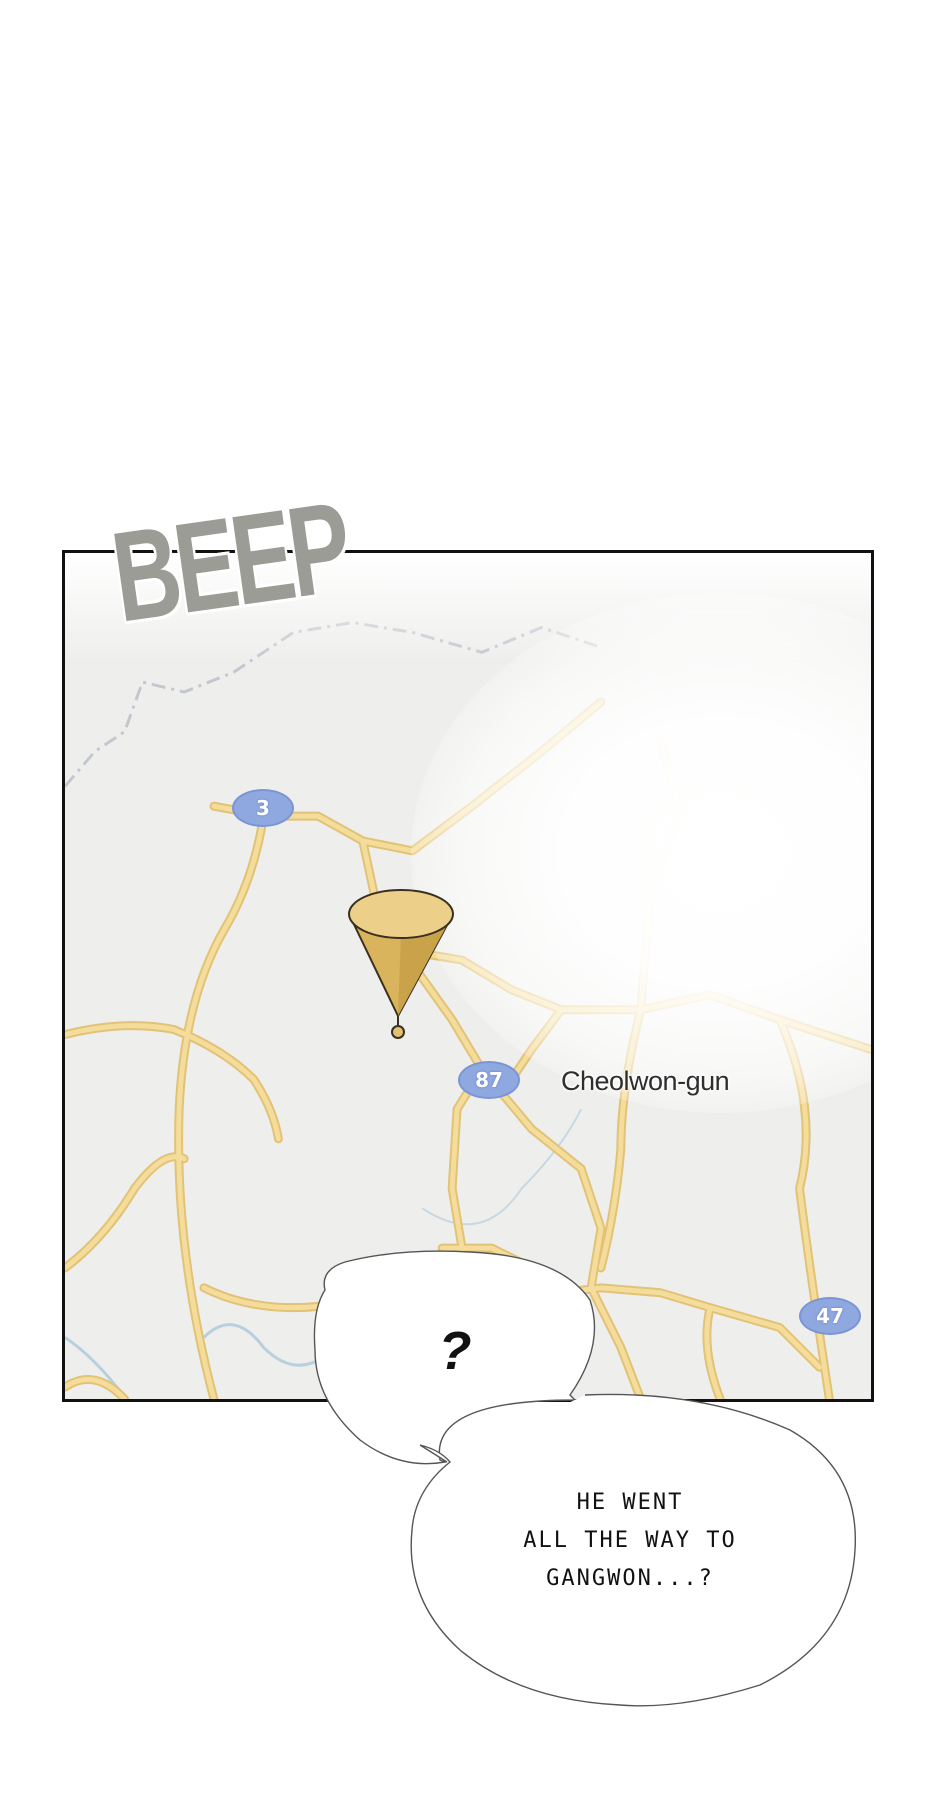 Image resolution: width=940 pixels, height=1799 pixels. What do you see at coordinates (263, 808) in the screenshot?
I see `route-badge-3: 3` at bounding box center [263, 808].